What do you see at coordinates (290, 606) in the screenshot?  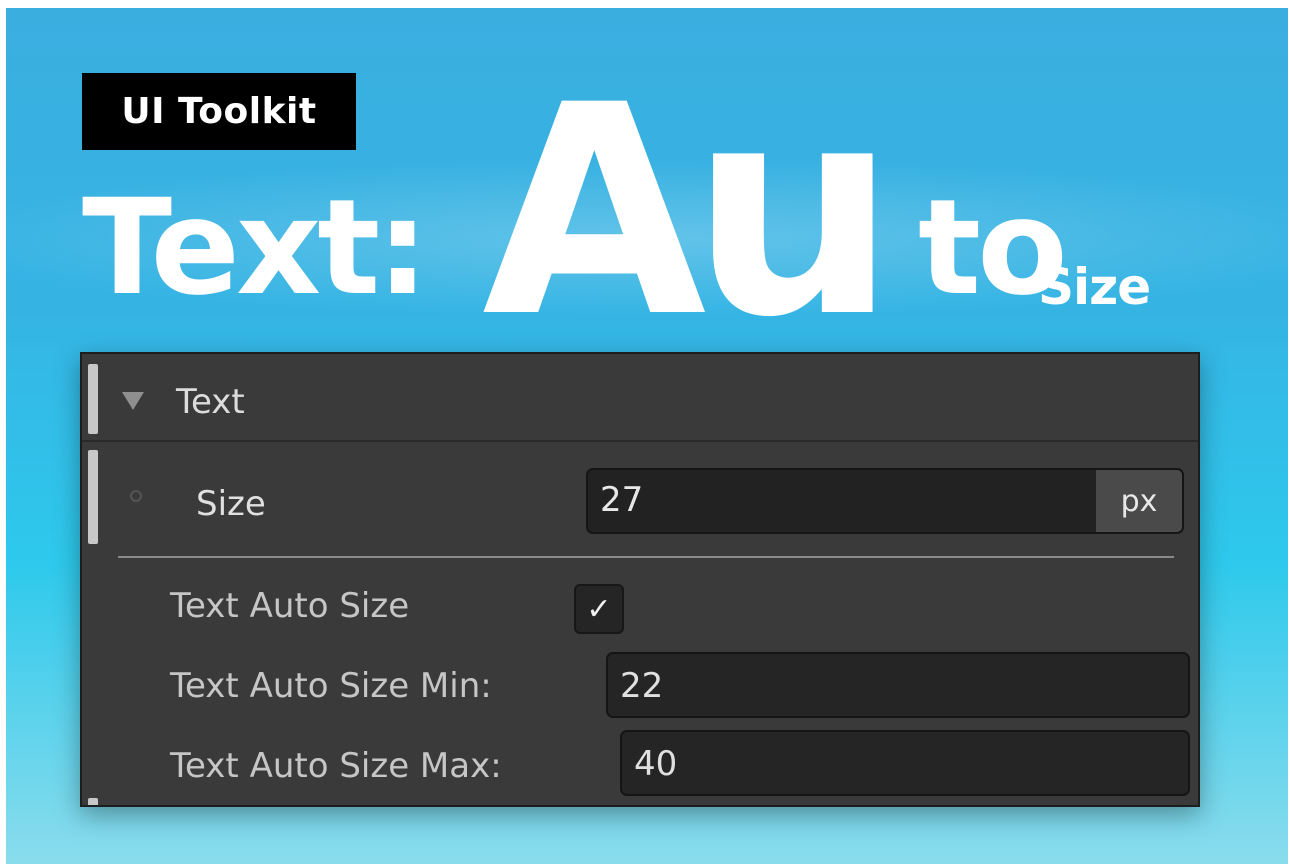 I see `text-auto-size-label: Text Auto Size` at bounding box center [290, 606].